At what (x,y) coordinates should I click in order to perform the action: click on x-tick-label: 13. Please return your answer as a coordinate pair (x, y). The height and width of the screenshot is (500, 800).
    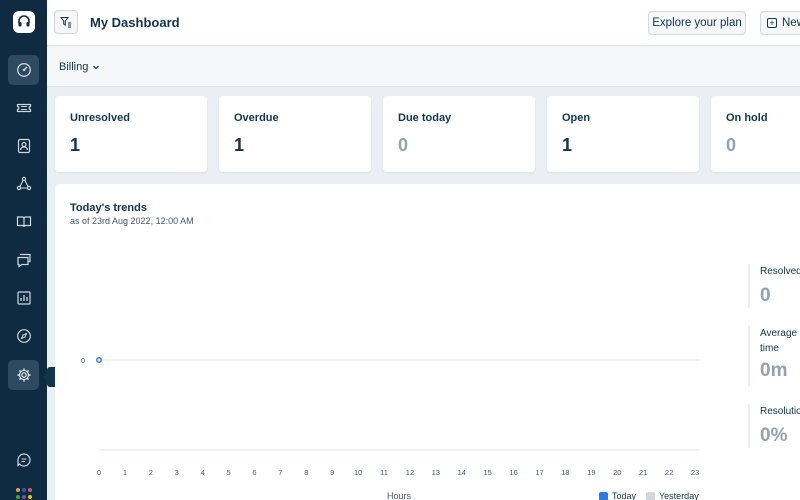
    Looking at the image, I should click on (436, 472).